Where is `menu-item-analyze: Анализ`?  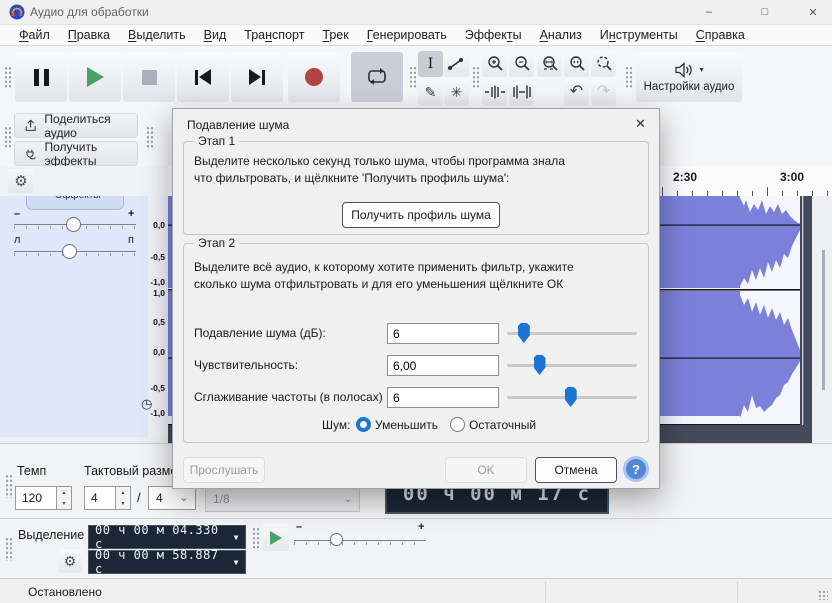
menu-item-analyze: Анализ is located at coordinates (561, 35).